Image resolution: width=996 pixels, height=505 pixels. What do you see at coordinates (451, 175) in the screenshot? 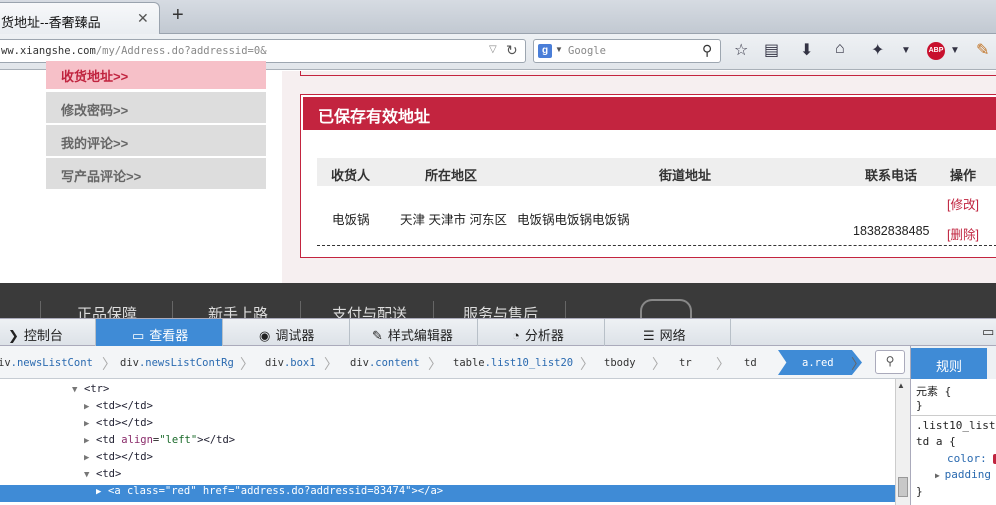
I see `column-header: 所在地区` at bounding box center [451, 175].